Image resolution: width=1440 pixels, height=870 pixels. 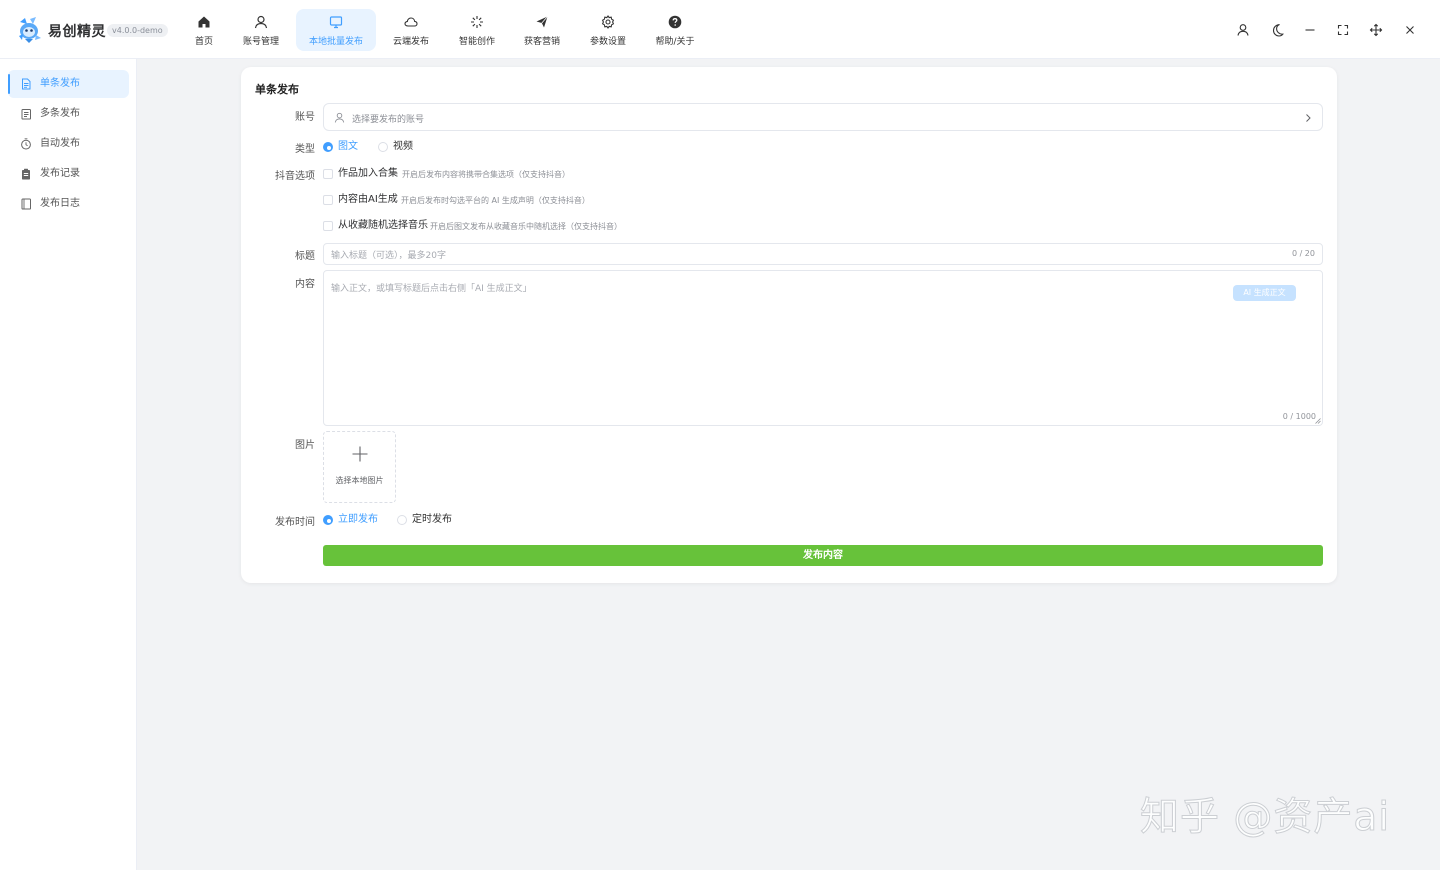 I want to click on content-placeholder: 输入正文，或填写标题后点击右侧「AI 生成正文」, so click(x=431, y=289).